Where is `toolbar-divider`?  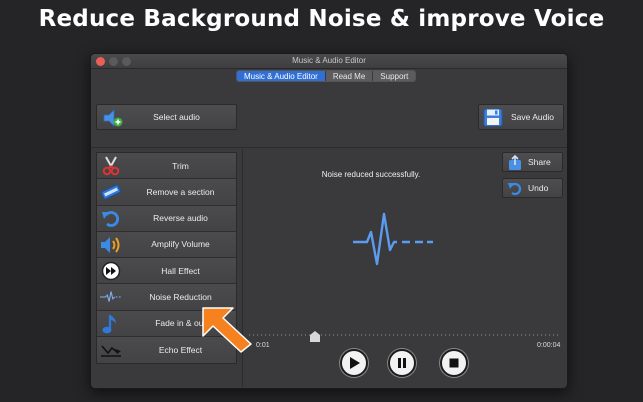
toolbar-divider is located at coordinates (329, 147).